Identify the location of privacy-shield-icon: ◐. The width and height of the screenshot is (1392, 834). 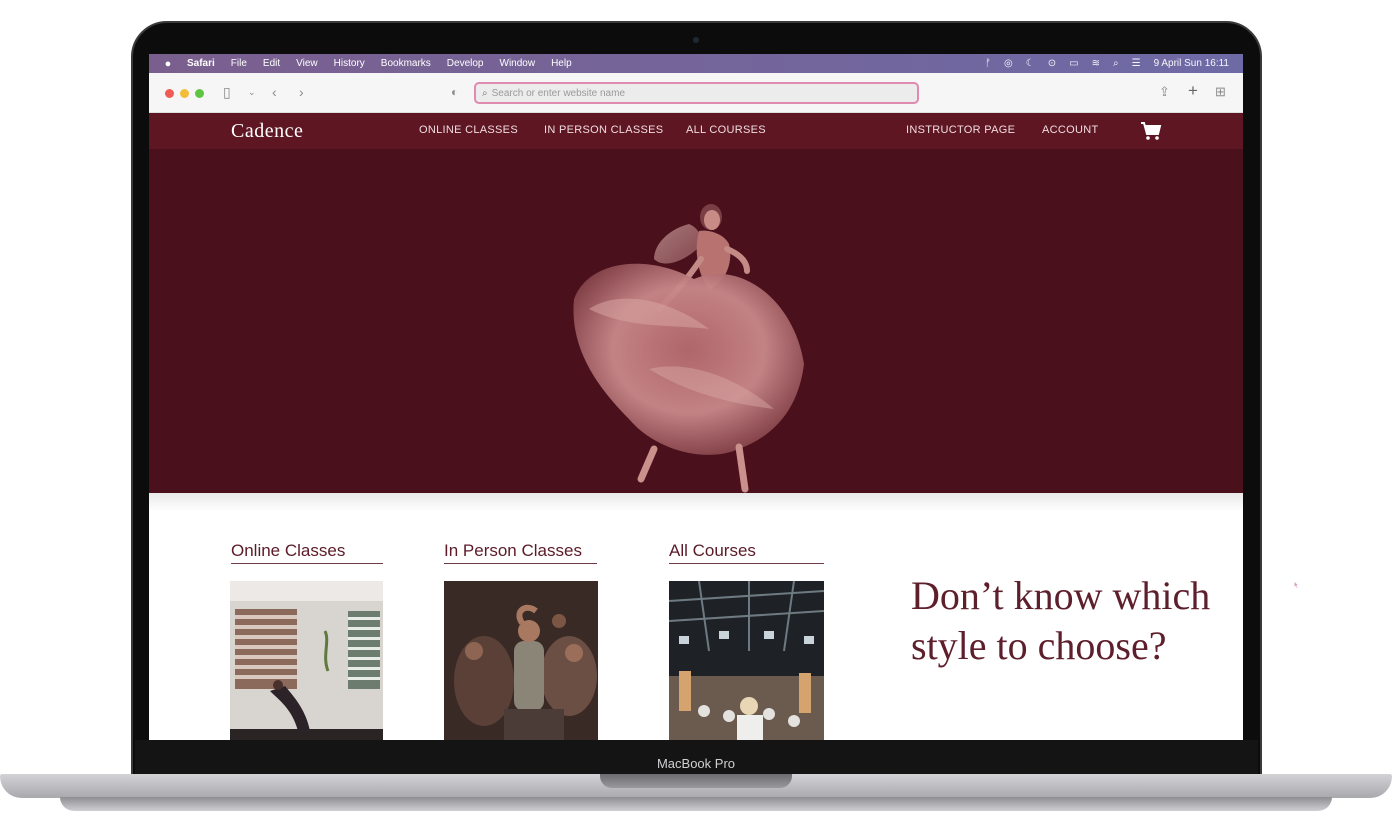
(454, 92).